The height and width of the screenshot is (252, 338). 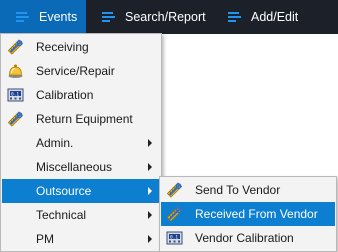 What do you see at coordinates (15, 71) in the screenshot?
I see `service-bell-icon` at bounding box center [15, 71].